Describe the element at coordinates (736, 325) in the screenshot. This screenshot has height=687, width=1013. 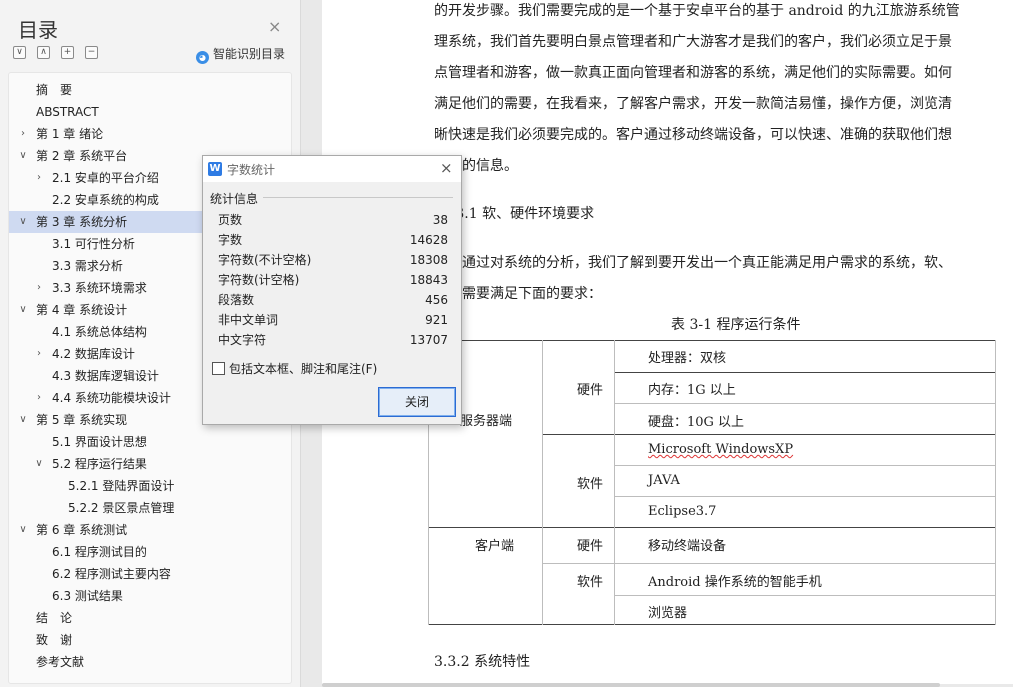
I see `table-caption: 表 3-1 程序运行条件` at that location.